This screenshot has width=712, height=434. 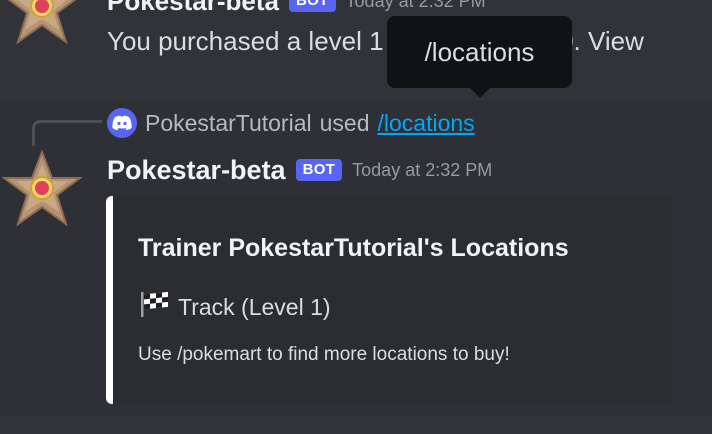 What do you see at coordinates (344, 122) in the screenshot?
I see `command-verb: used` at bounding box center [344, 122].